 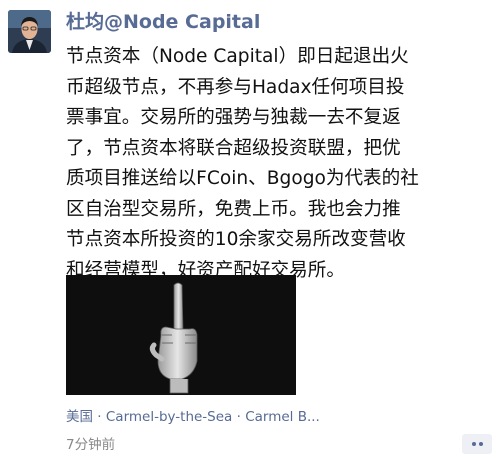 What do you see at coordinates (91, 445) in the screenshot?
I see `post-time: 7分钟前` at bounding box center [91, 445].